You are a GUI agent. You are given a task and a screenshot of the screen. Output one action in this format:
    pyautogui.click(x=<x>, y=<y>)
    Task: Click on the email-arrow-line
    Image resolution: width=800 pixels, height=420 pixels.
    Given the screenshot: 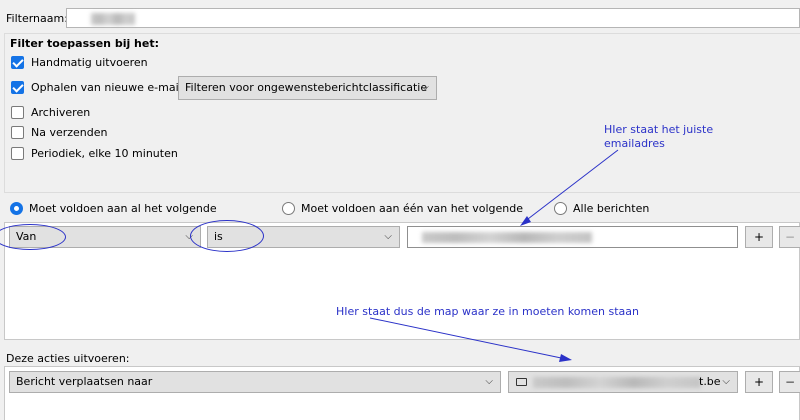 What is the action you would take?
    pyautogui.click(x=571, y=186)
    